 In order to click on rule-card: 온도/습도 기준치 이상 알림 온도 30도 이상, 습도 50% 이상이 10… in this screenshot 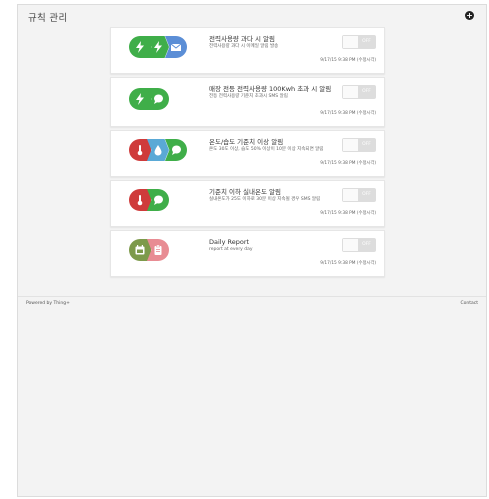, I will do `click(247, 153)`.